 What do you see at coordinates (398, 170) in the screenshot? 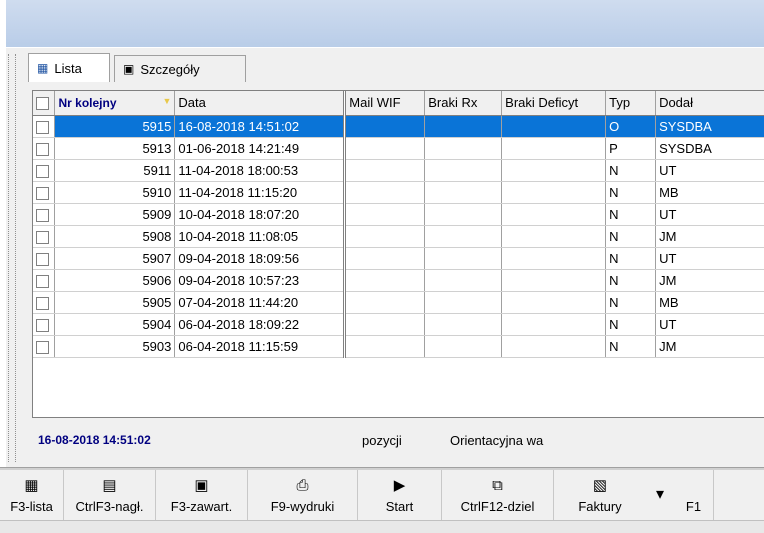
I see `table-row: 5911 11-04-2018 18:00:53 N UT` at bounding box center [398, 170].